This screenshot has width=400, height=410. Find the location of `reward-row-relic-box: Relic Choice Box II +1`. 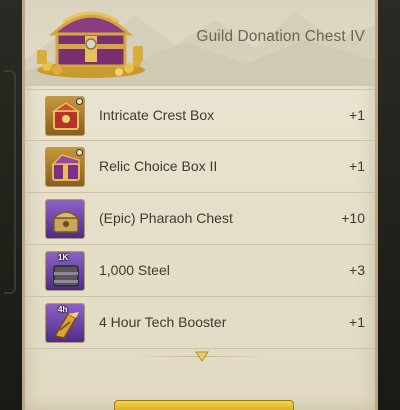

reward-row-relic-box: Relic Choice Box II +1 is located at coordinates (200, 167).